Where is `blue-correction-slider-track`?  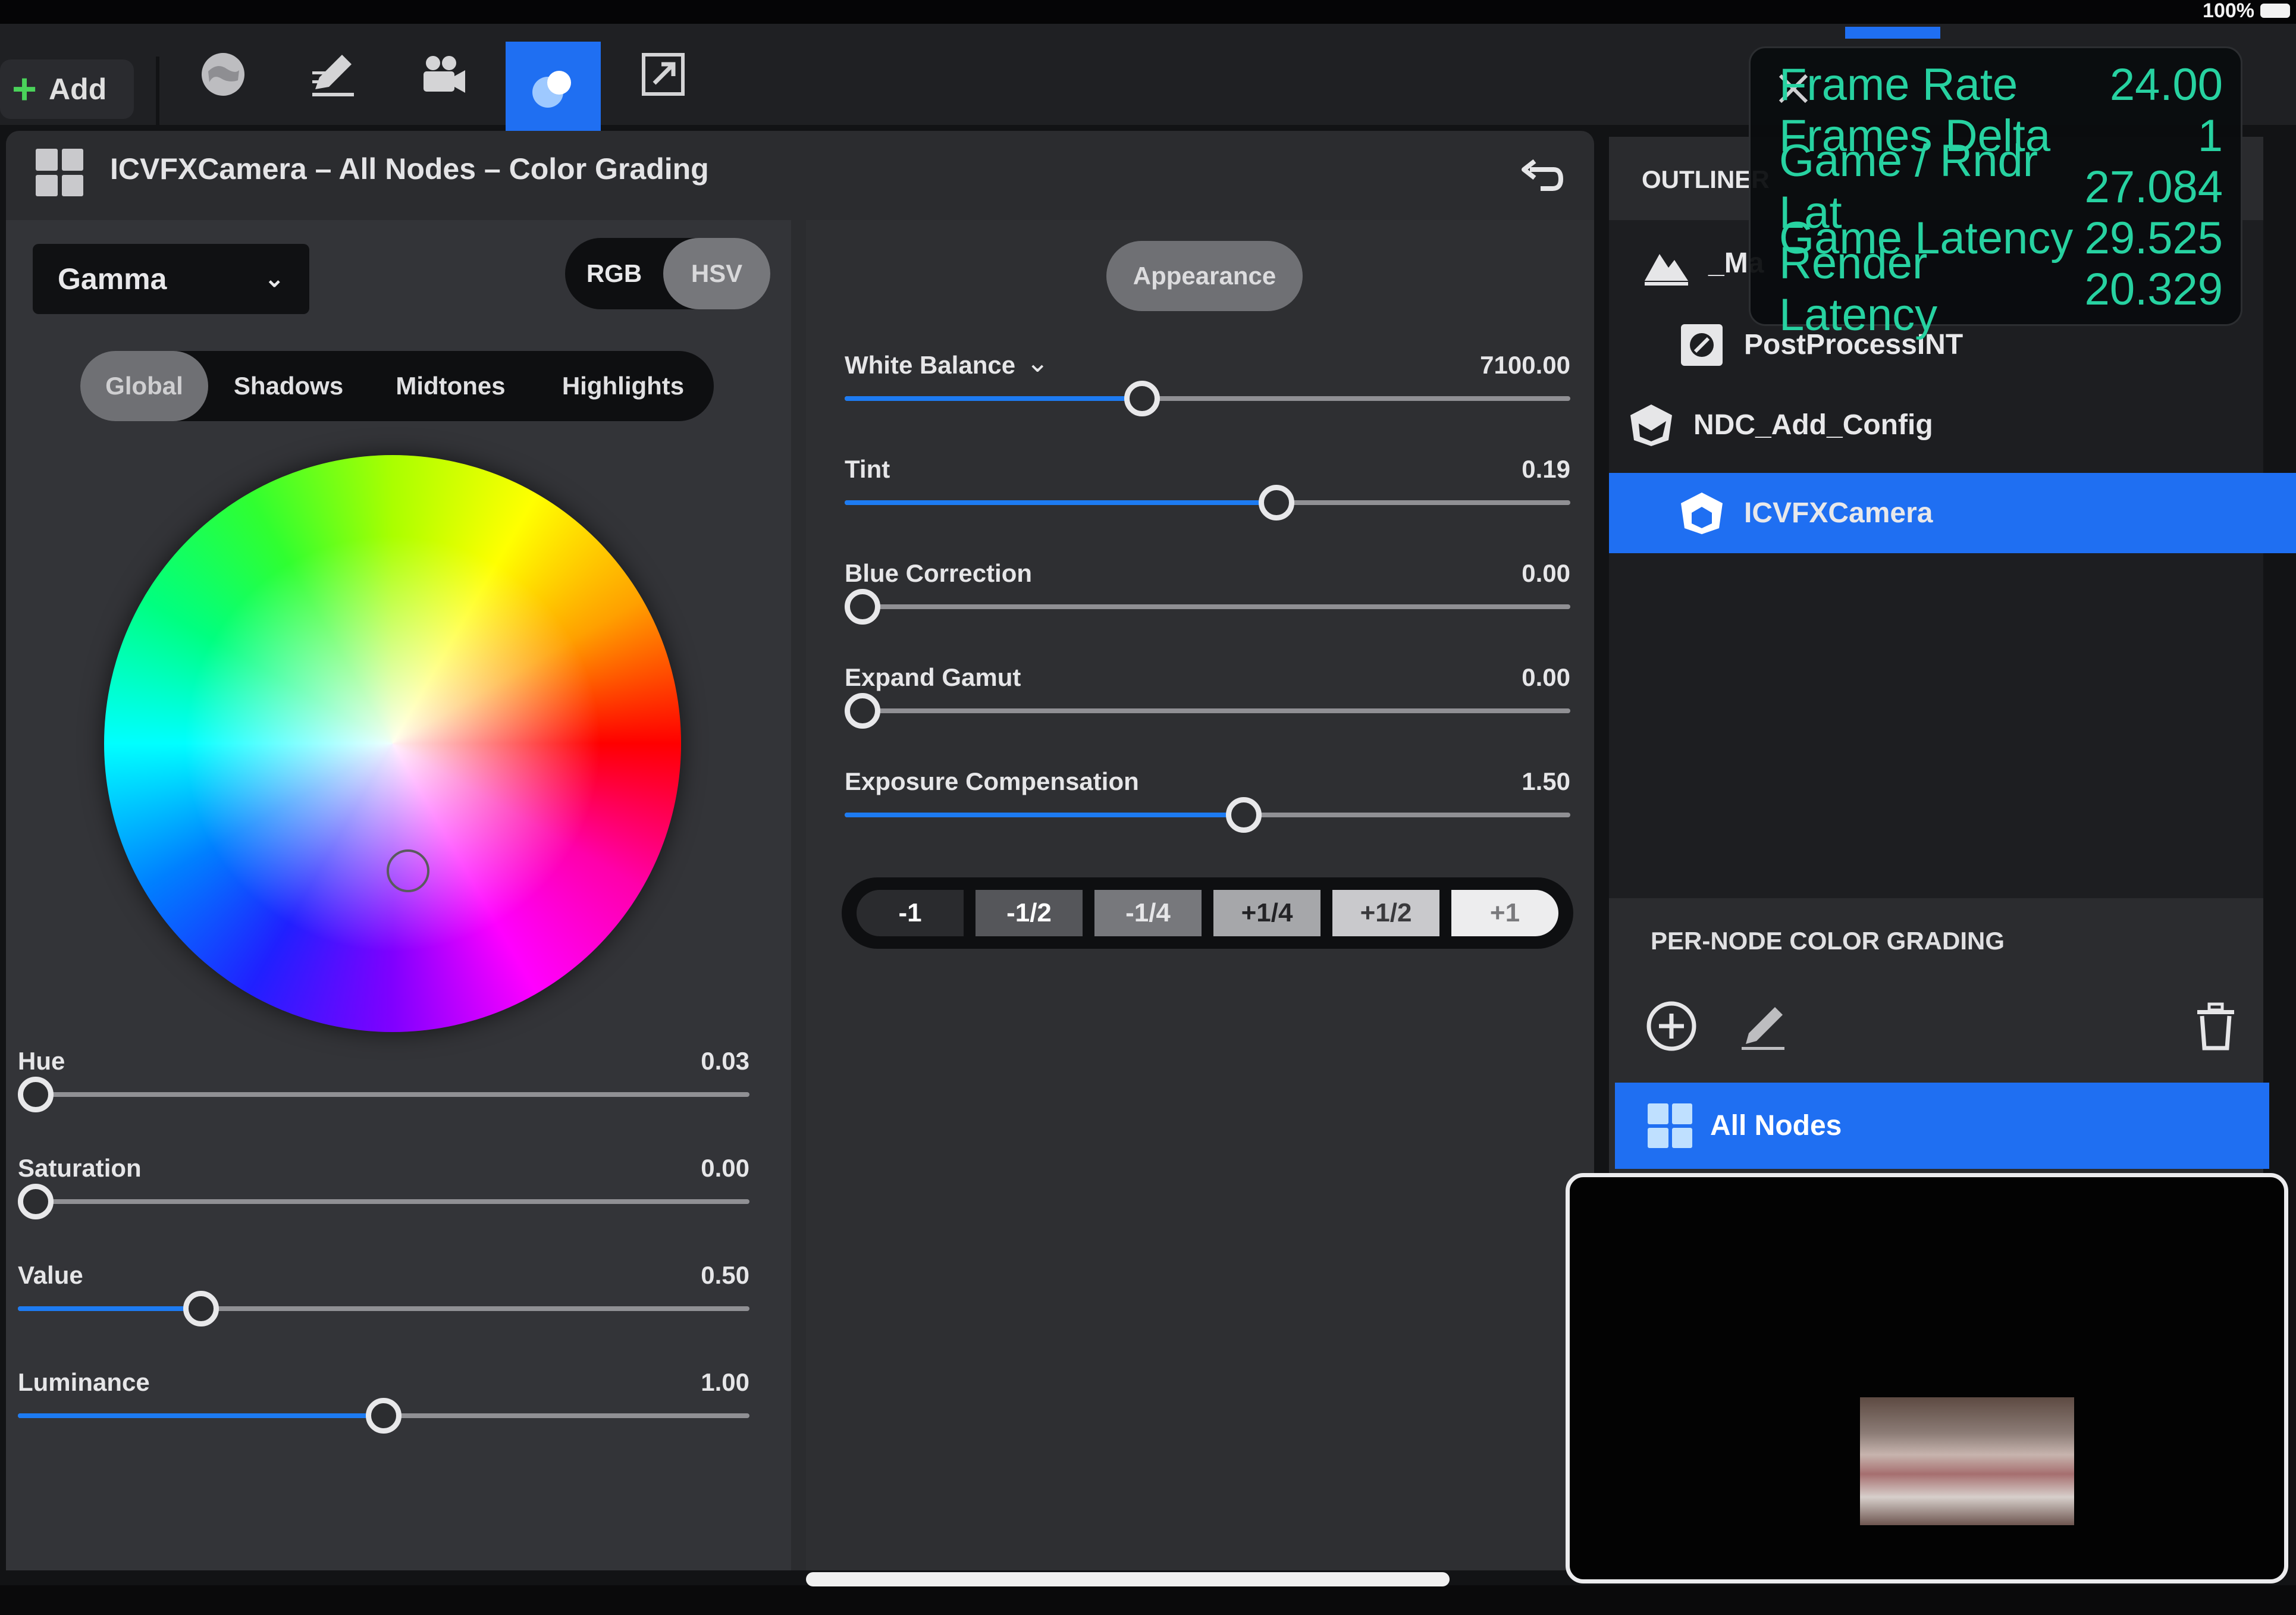
blue-correction-slider-track is located at coordinates (1207, 606).